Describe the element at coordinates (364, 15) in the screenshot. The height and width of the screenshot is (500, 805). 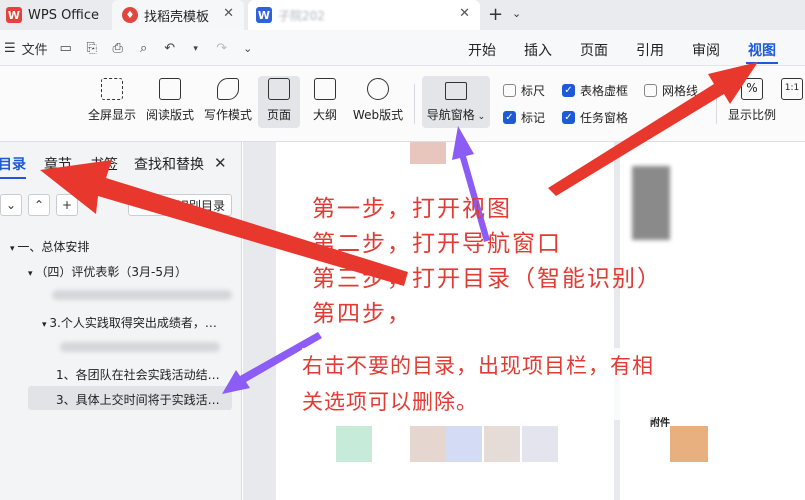
I see `tab-document: W 子院202 ✕` at that location.